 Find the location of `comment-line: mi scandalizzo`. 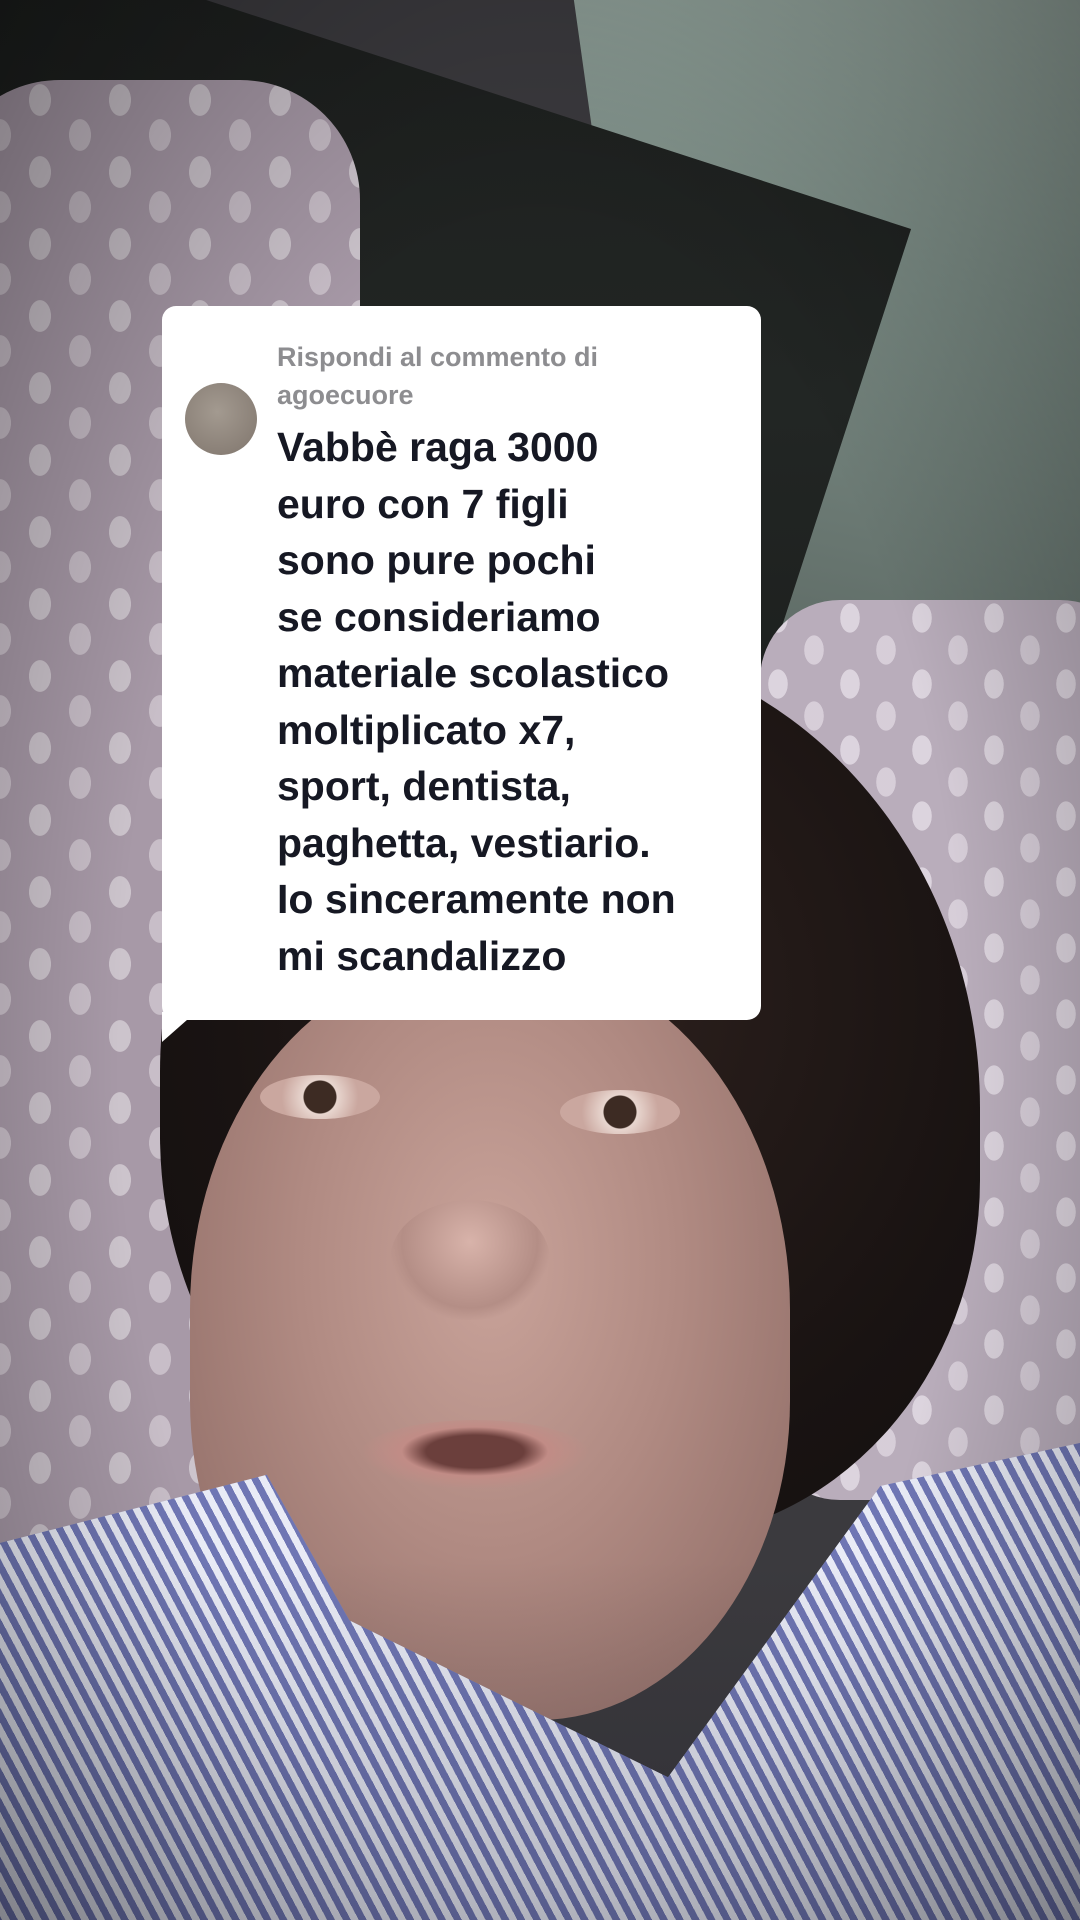

comment-line: mi scandalizzo is located at coordinates (422, 955).